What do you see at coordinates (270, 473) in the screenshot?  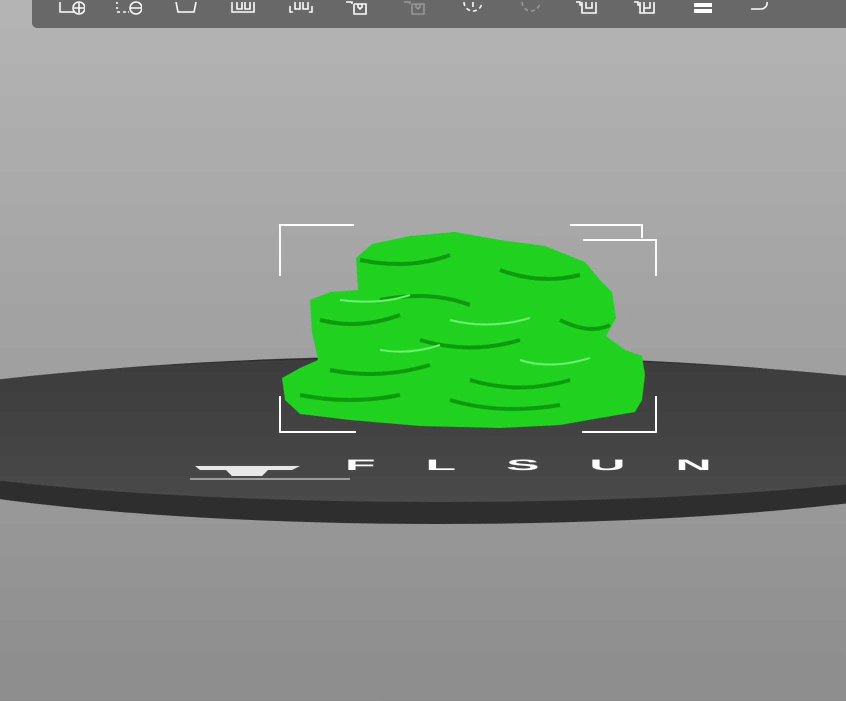 I see `logo-icon` at bounding box center [270, 473].